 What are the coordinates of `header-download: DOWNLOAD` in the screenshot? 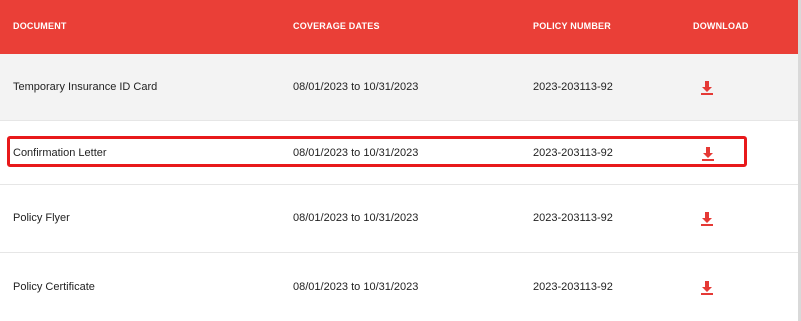 It's located at (721, 26).